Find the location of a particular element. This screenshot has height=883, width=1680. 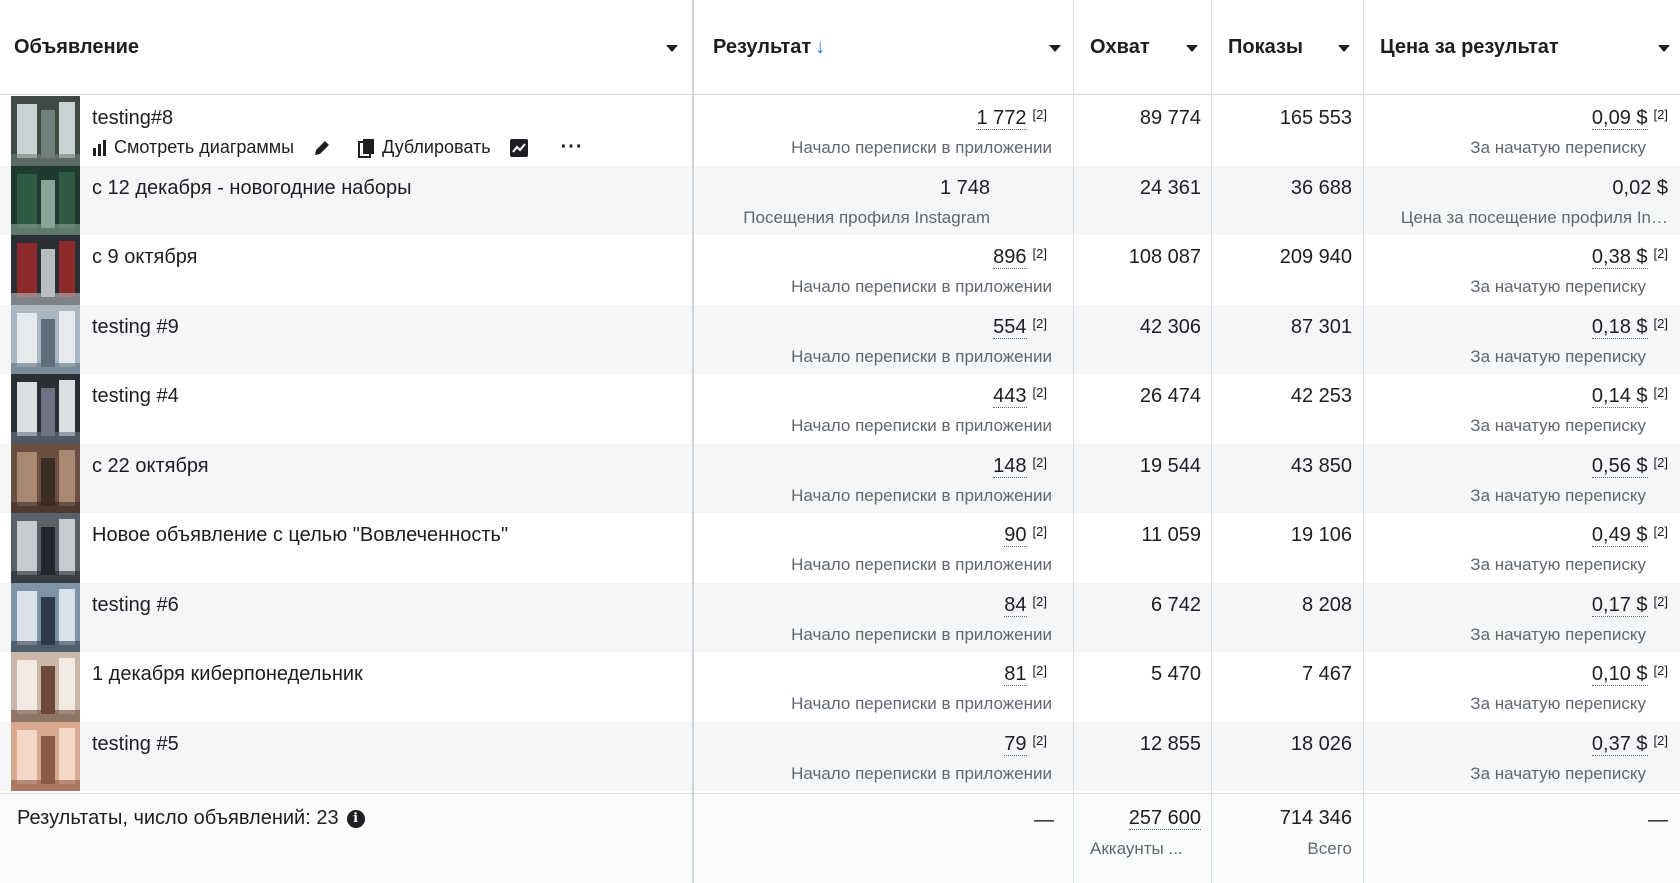

cost-per-result-value: 0,37 $ [2] is located at coordinates (1629, 744).